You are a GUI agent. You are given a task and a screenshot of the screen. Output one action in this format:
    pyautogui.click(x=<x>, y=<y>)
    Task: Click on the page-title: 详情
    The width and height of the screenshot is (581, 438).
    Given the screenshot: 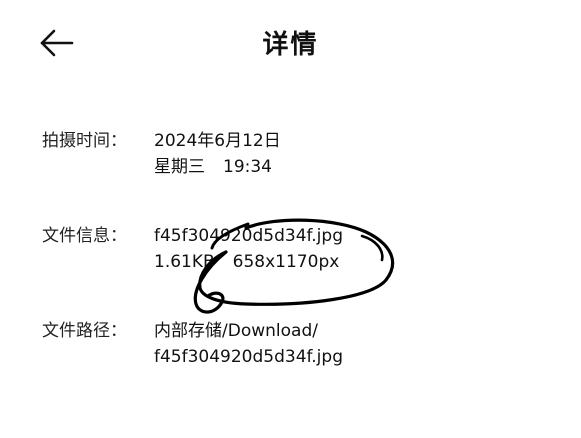 What is the action you would take?
    pyautogui.click(x=290, y=45)
    